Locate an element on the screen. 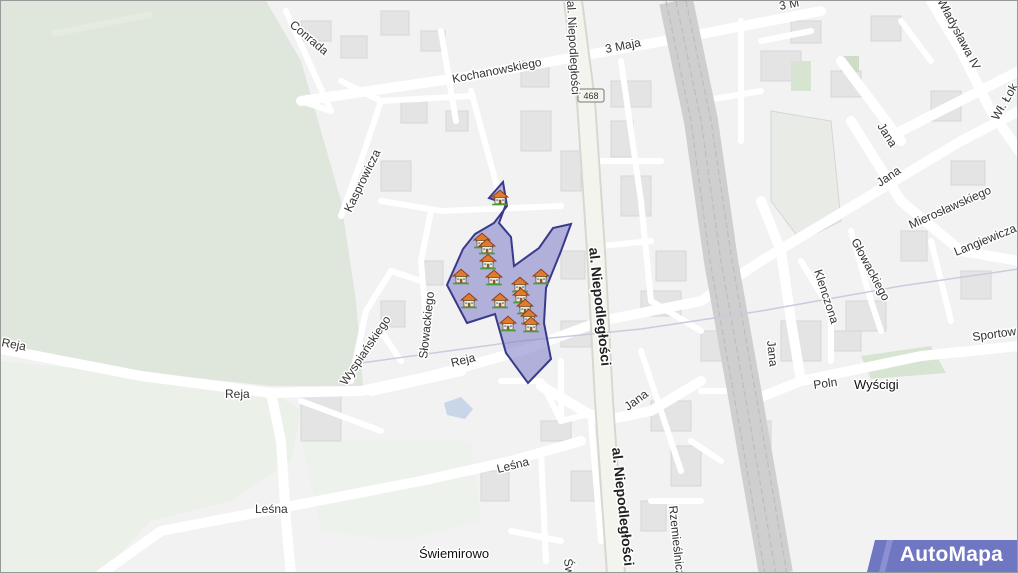 This screenshot has height=573, width=1018. street-label-klenczona: Klenczona is located at coordinates (826, 297).